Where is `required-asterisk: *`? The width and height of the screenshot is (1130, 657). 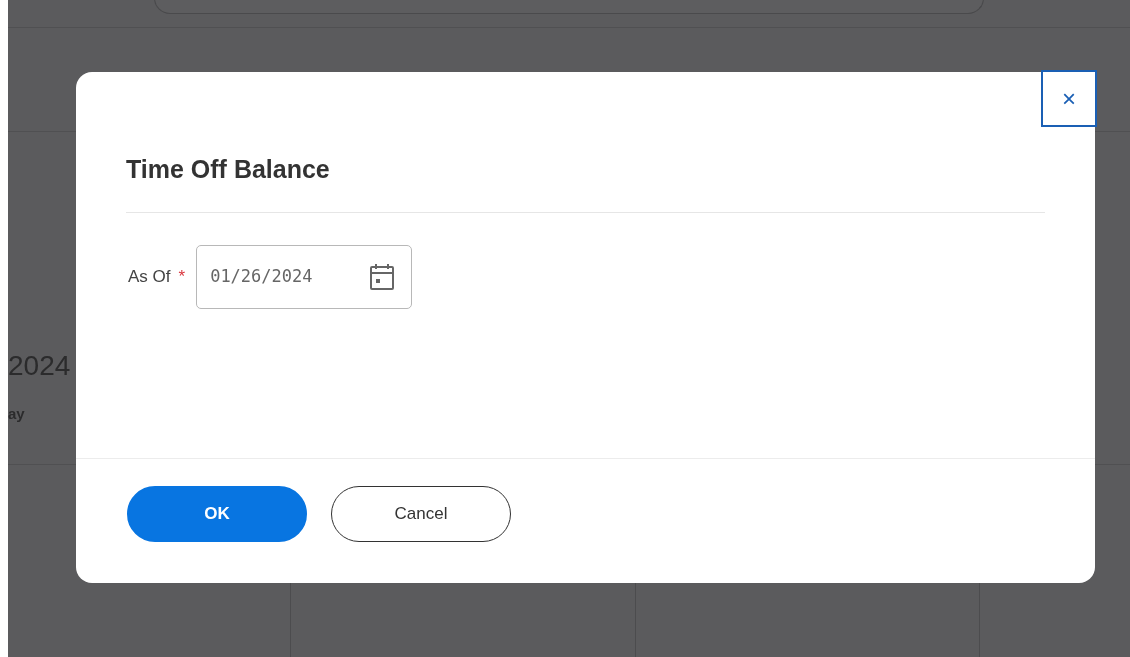 required-asterisk: * is located at coordinates (182, 277).